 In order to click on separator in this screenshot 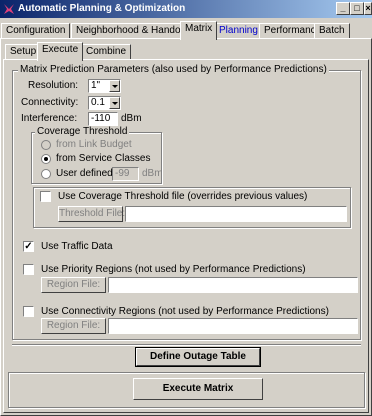, I will do `click(186, 345)`.